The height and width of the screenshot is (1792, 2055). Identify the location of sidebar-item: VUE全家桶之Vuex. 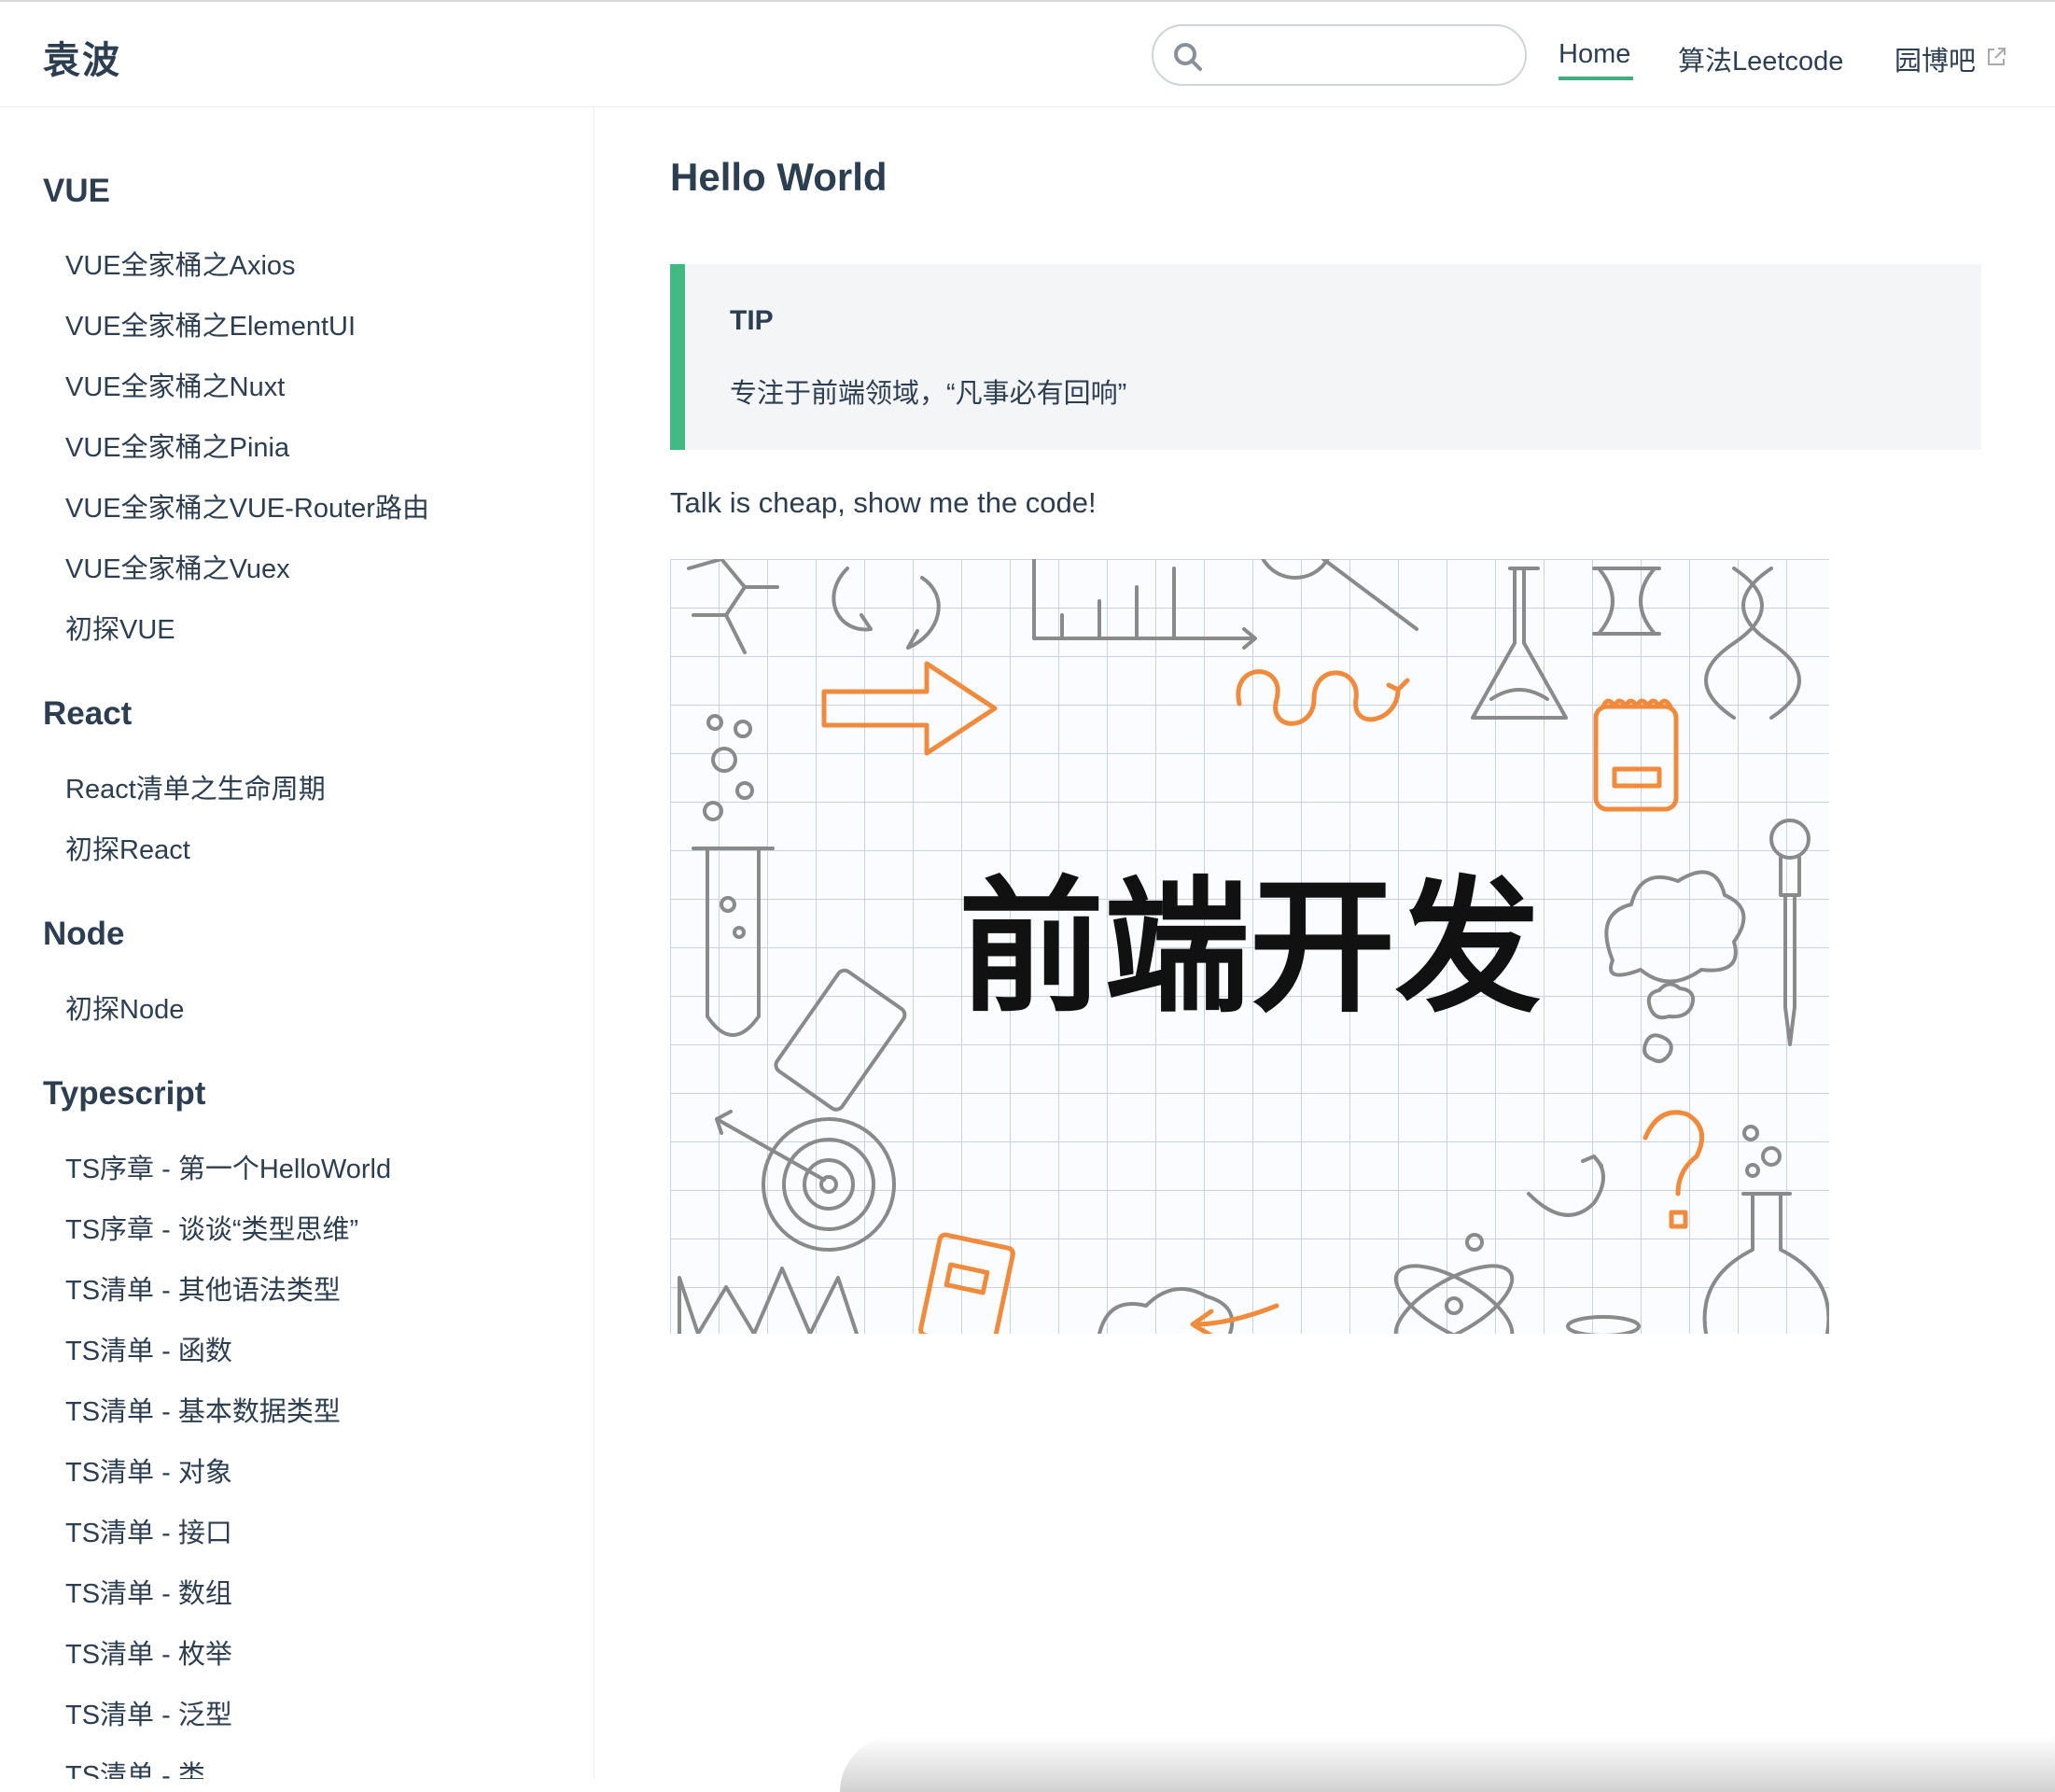
(177, 566).